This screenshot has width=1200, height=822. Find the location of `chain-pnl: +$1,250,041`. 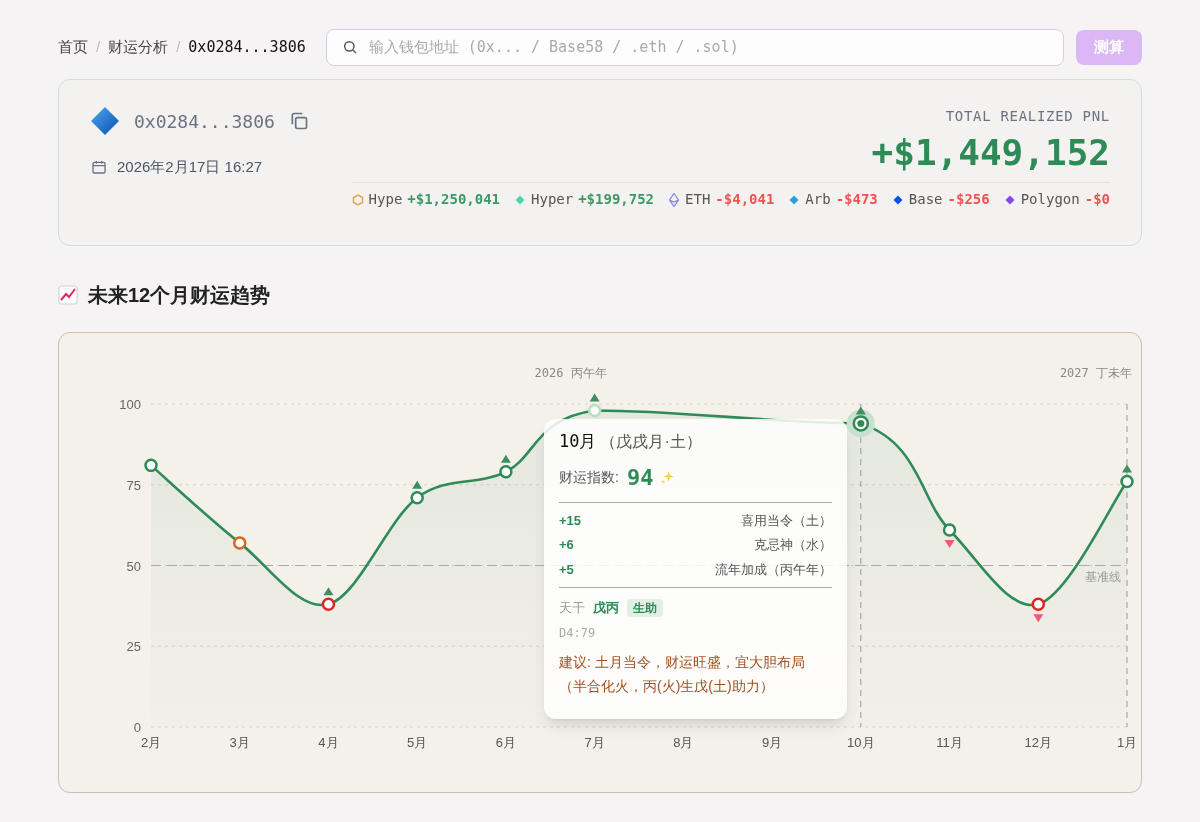

chain-pnl: +$1,250,041 is located at coordinates (454, 199).